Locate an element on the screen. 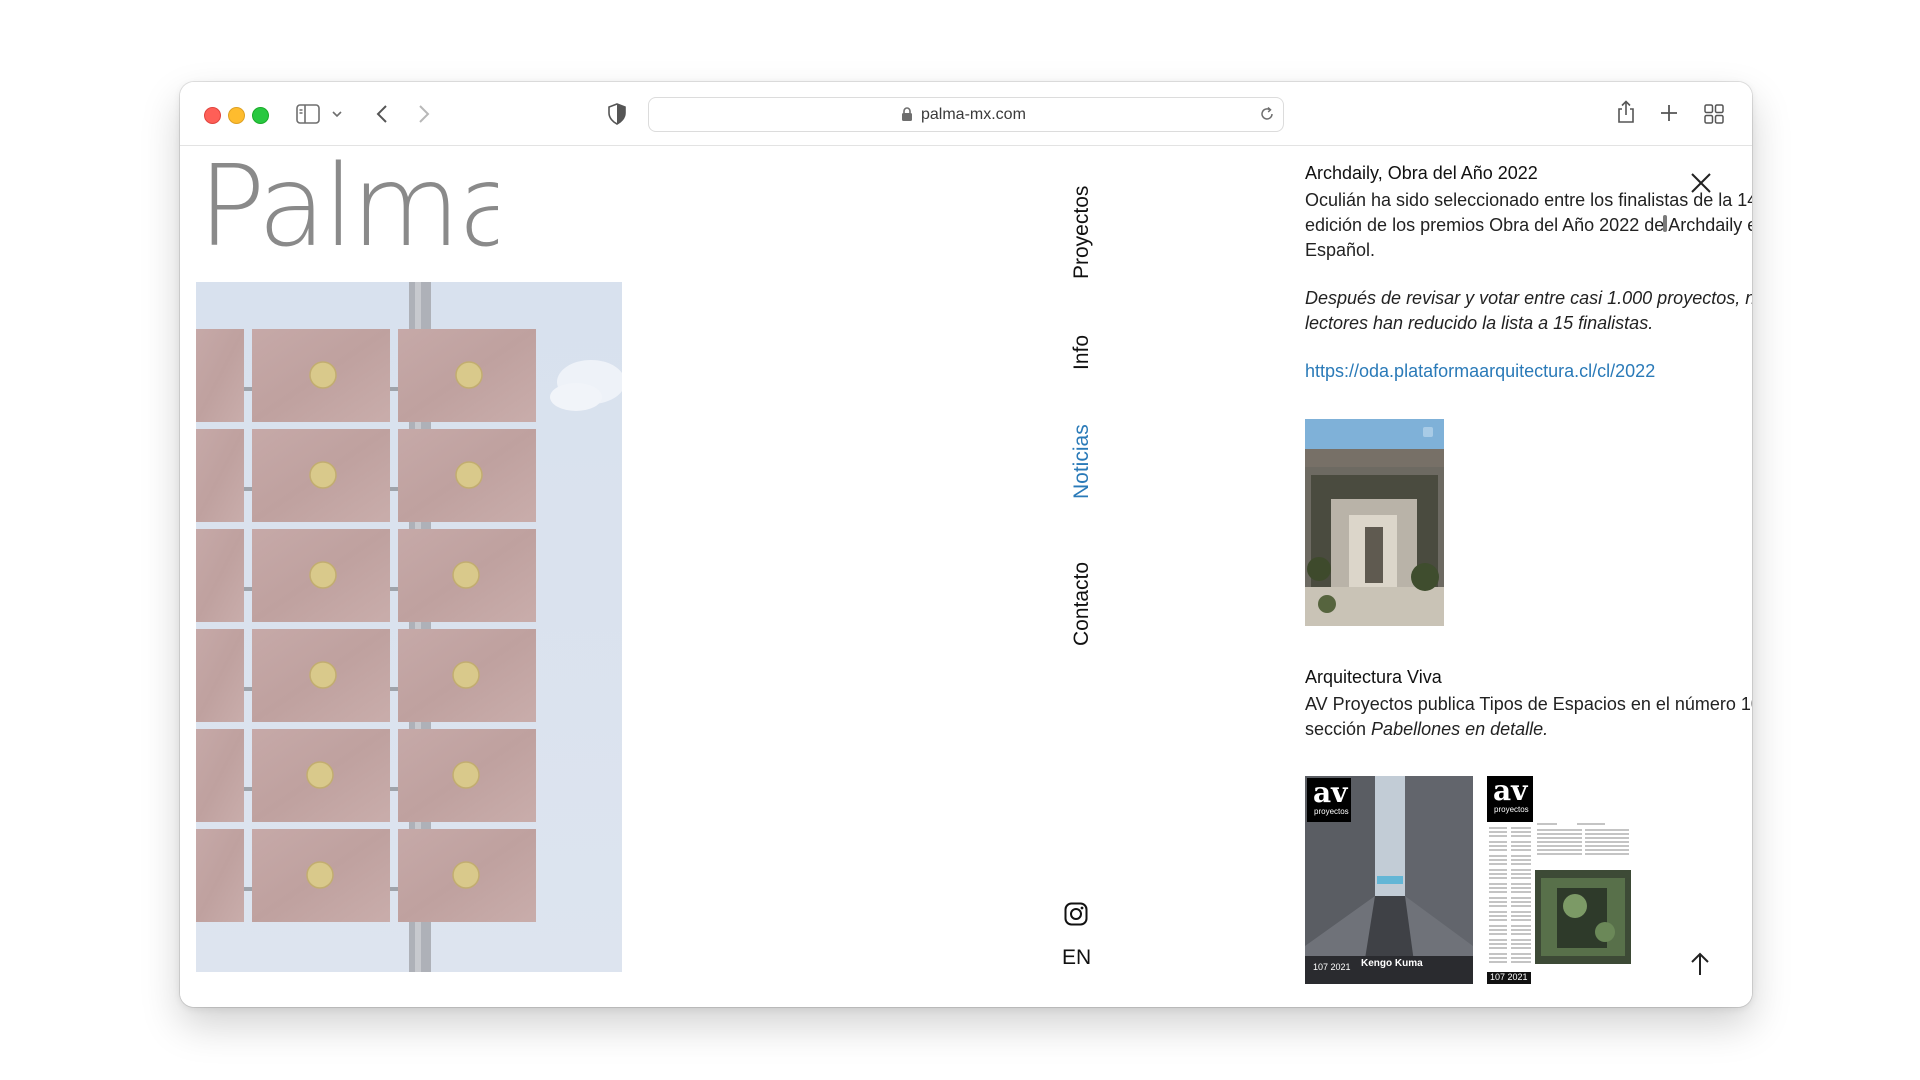  site-logo: Palma is located at coordinates (348, 206).